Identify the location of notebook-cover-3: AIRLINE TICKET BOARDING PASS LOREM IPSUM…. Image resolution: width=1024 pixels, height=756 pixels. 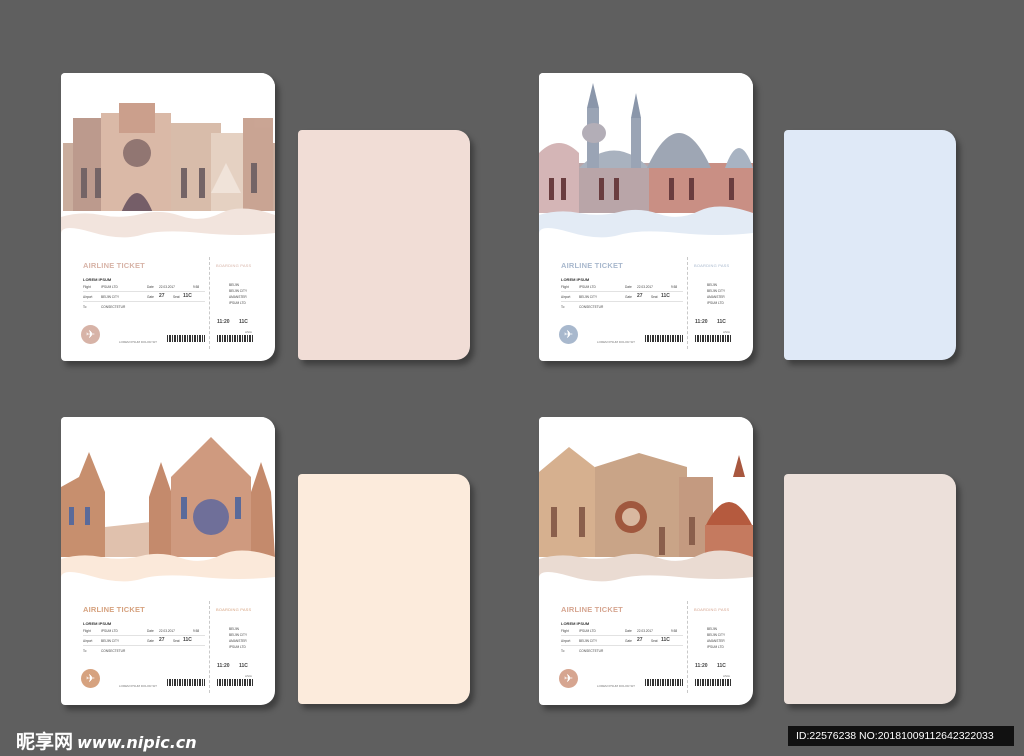
(168, 561).